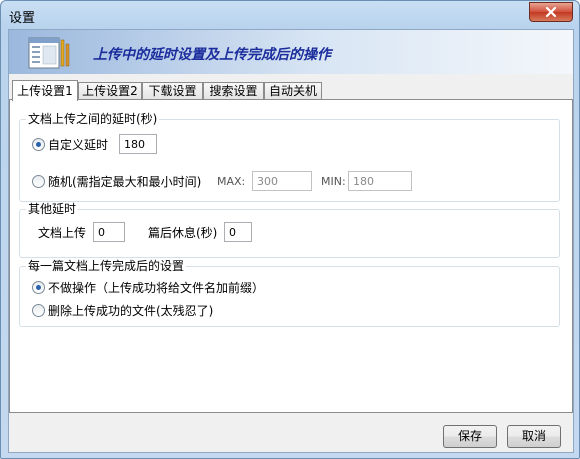 The image size is (580, 459). Describe the element at coordinates (125, 182) in the screenshot. I see `random-delay-label: 随机(需指定最大和最小时间)` at that location.